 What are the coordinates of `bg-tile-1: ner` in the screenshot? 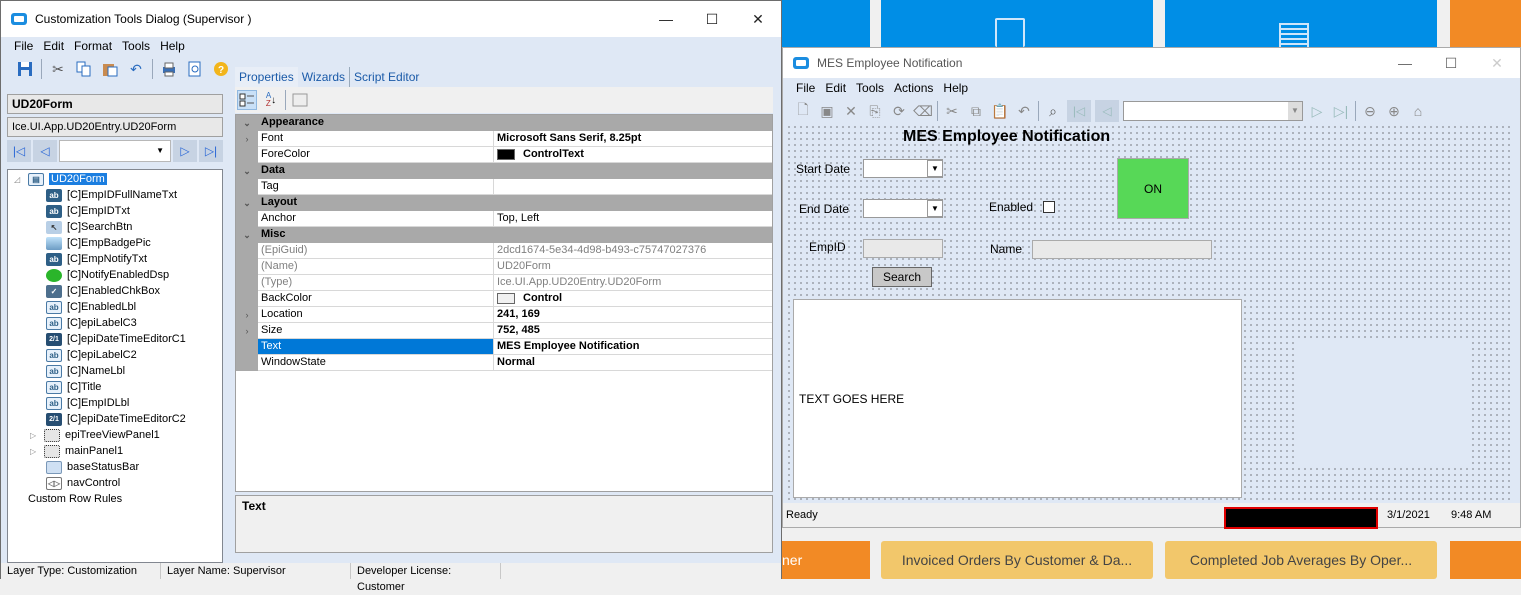 It's located at (826, 560).